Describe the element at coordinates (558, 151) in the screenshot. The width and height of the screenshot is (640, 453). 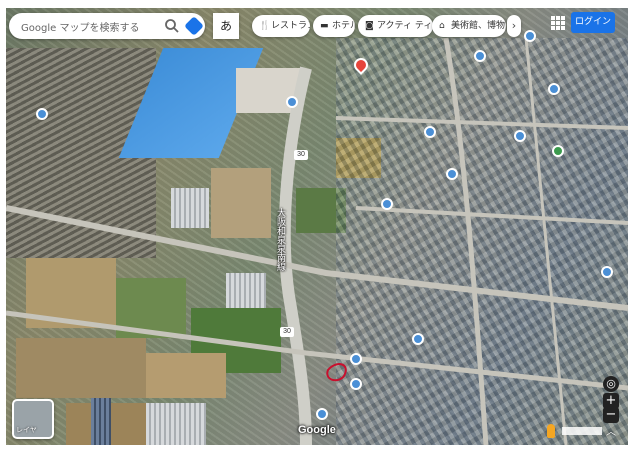
I see `poi-marker-park` at that location.